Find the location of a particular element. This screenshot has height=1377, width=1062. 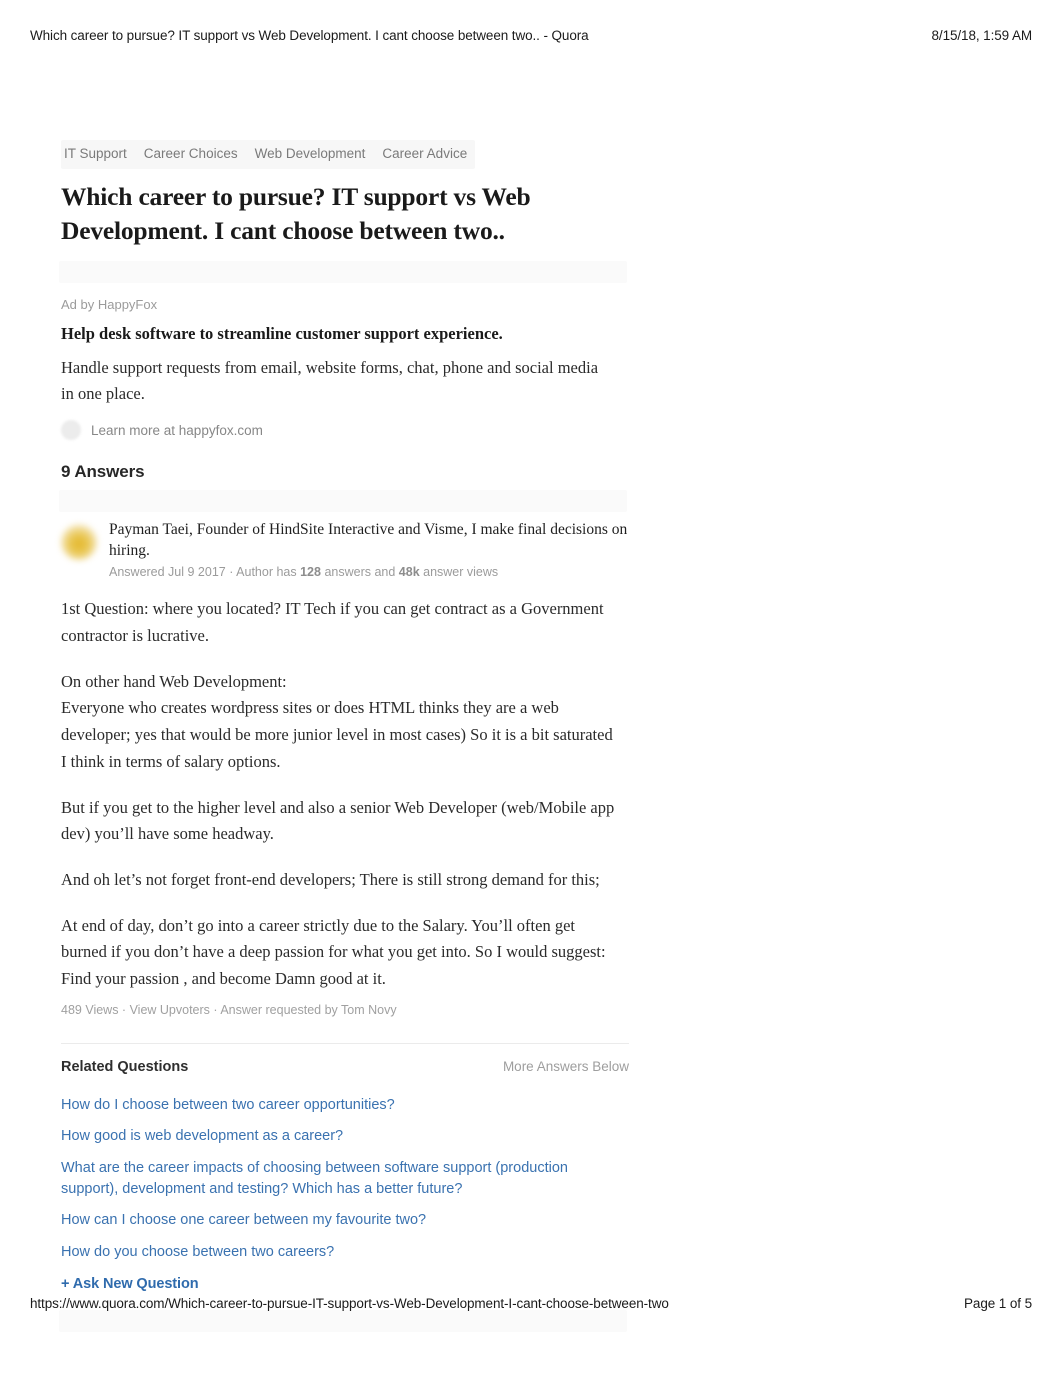

answers-count-heading: 9 Answers is located at coordinates (103, 472).